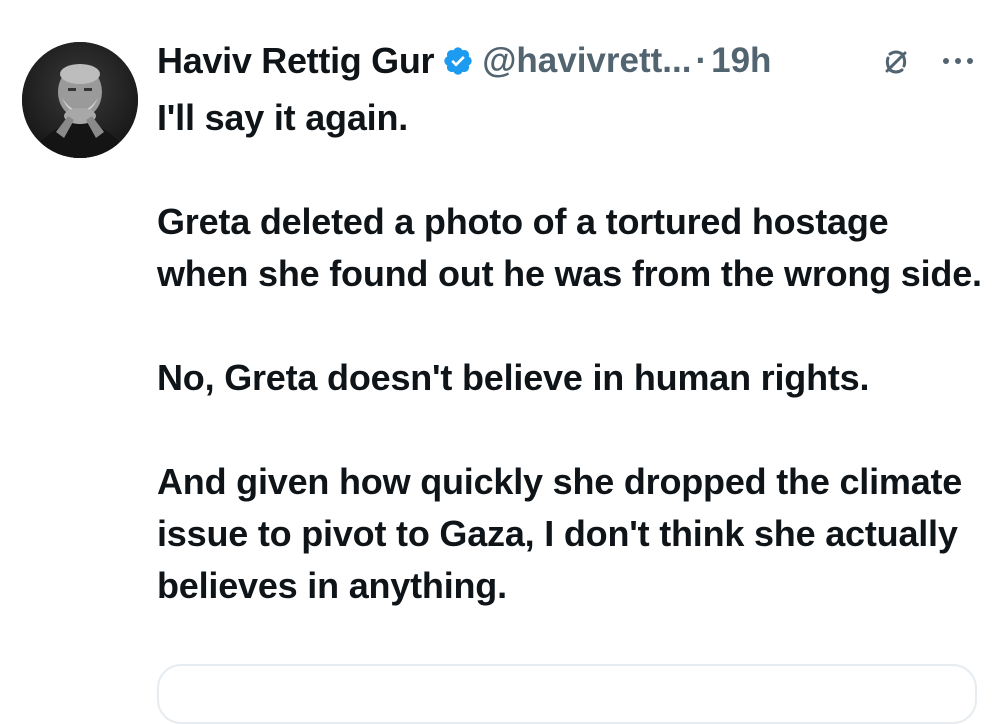 This screenshot has height=724, width=1000. What do you see at coordinates (567, 694) in the screenshot?
I see `embedded-card` at bounding box center [567, 694].